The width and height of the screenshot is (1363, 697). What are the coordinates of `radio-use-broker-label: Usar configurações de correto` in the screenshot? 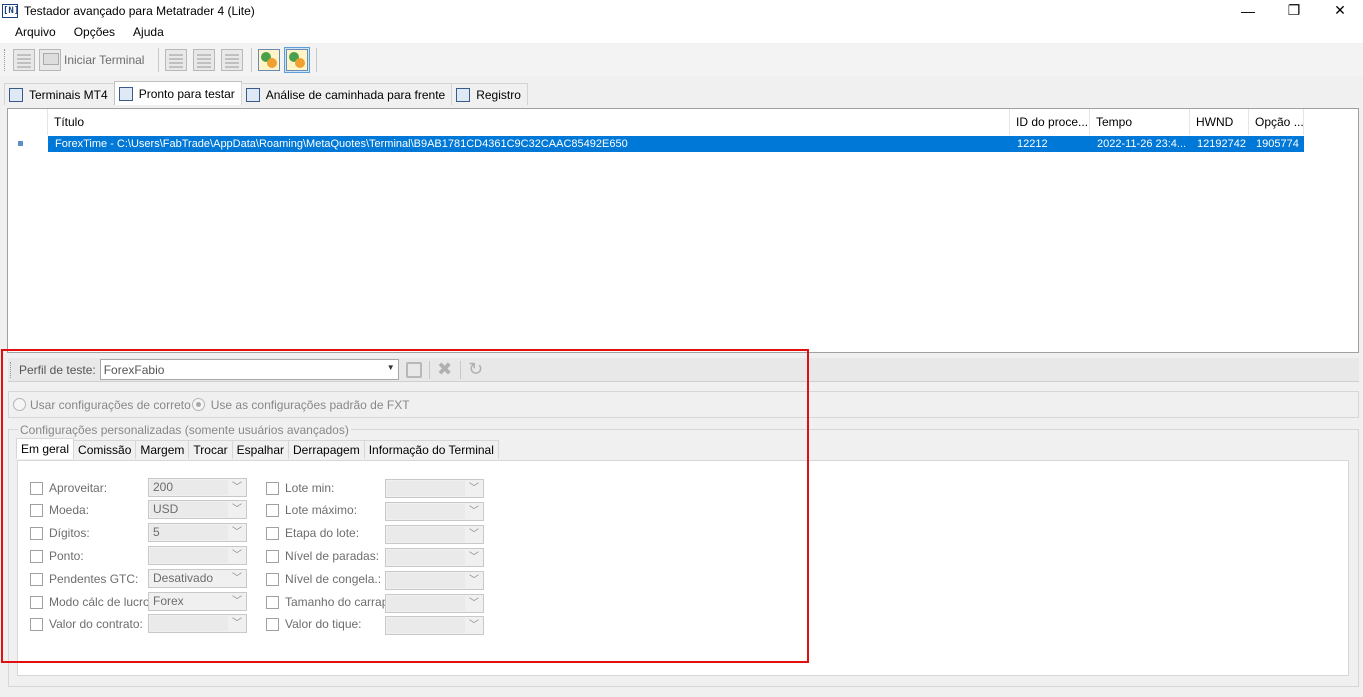 It's located at (110, 404).